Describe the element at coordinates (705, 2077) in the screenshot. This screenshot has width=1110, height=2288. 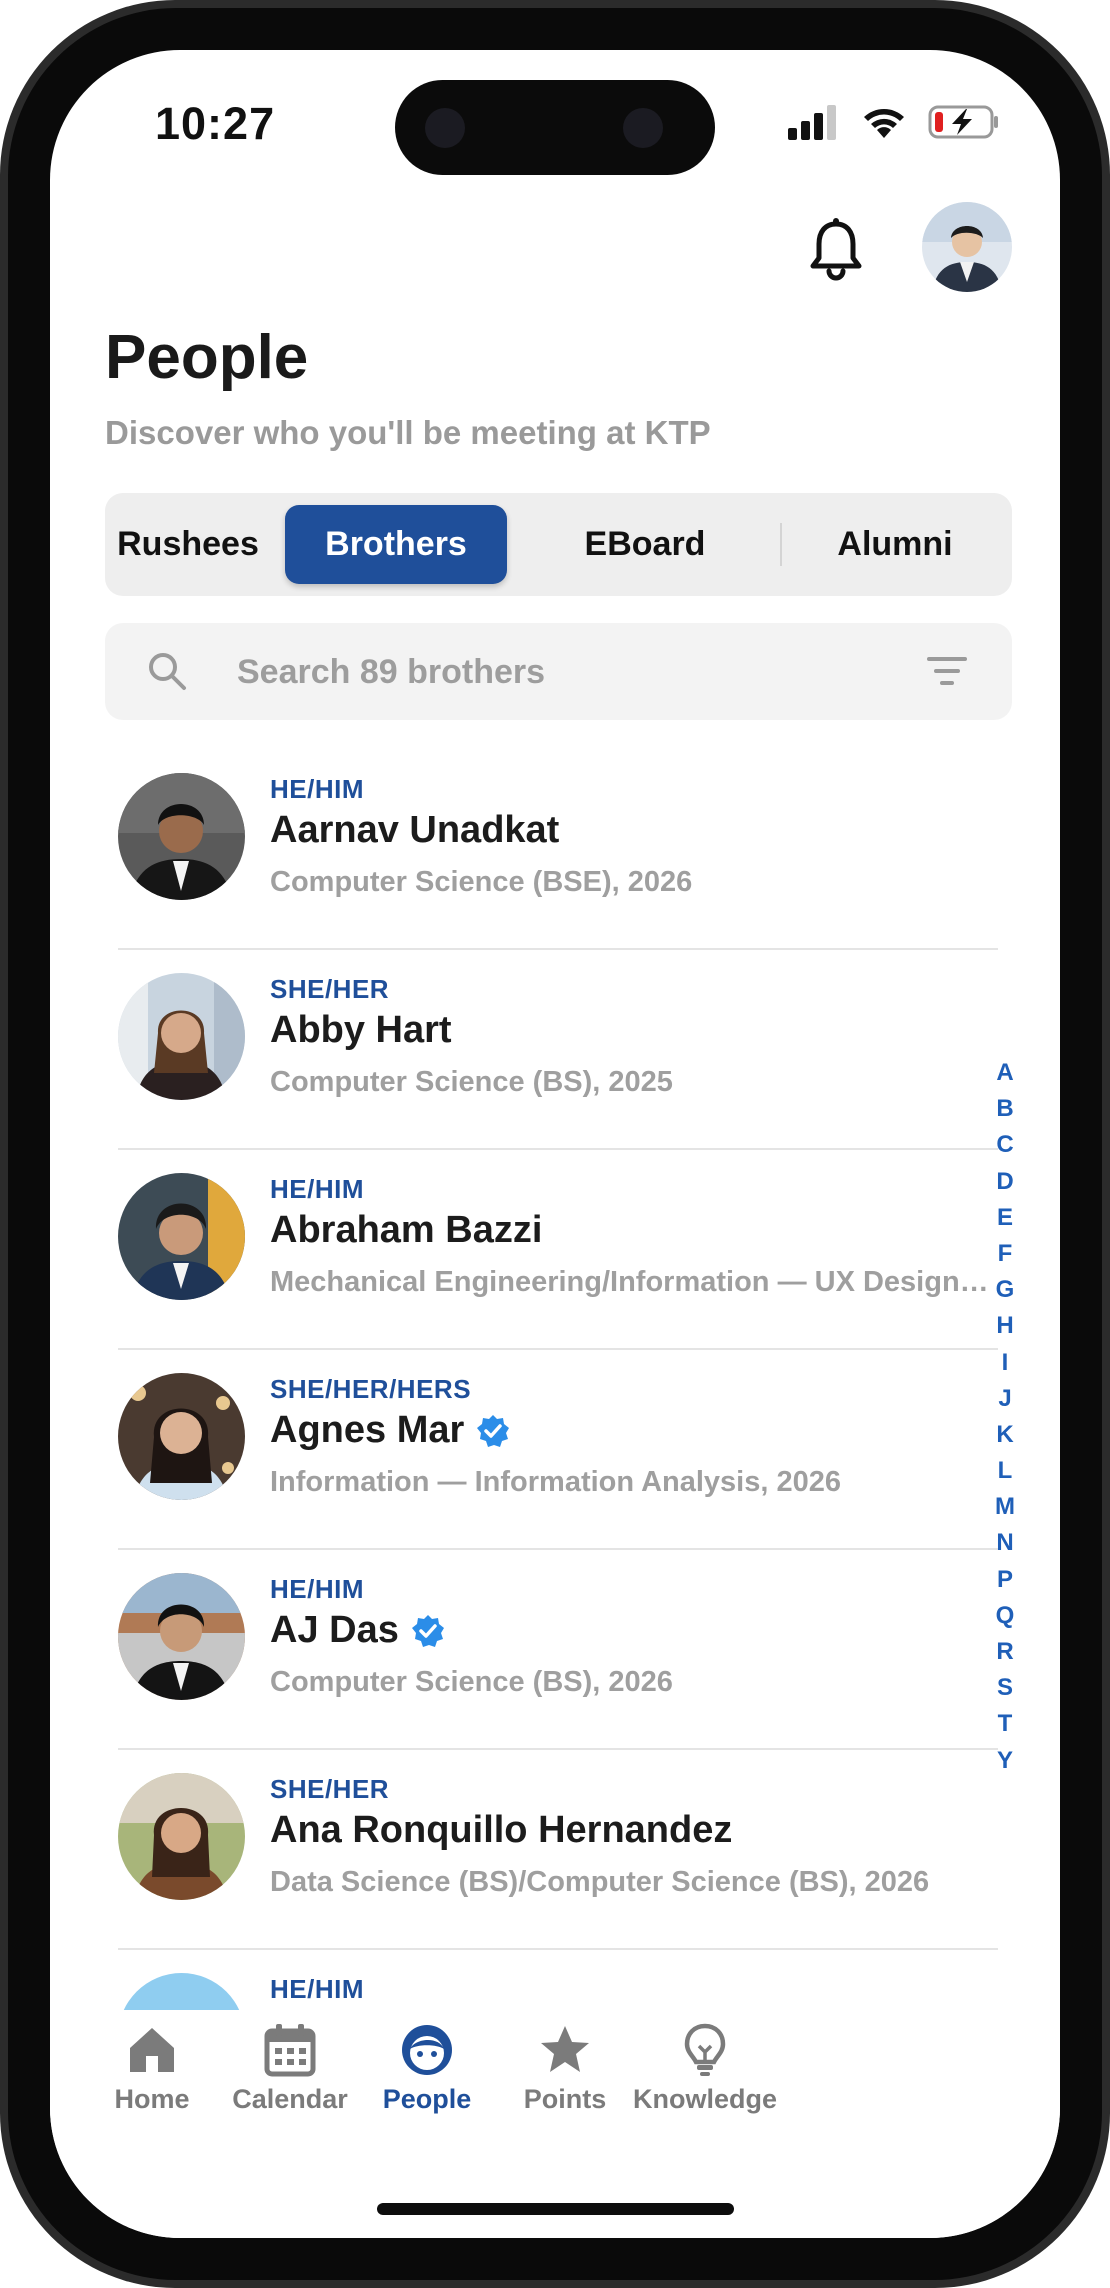
I see `tab-knowledge: Knowledge` at that location.